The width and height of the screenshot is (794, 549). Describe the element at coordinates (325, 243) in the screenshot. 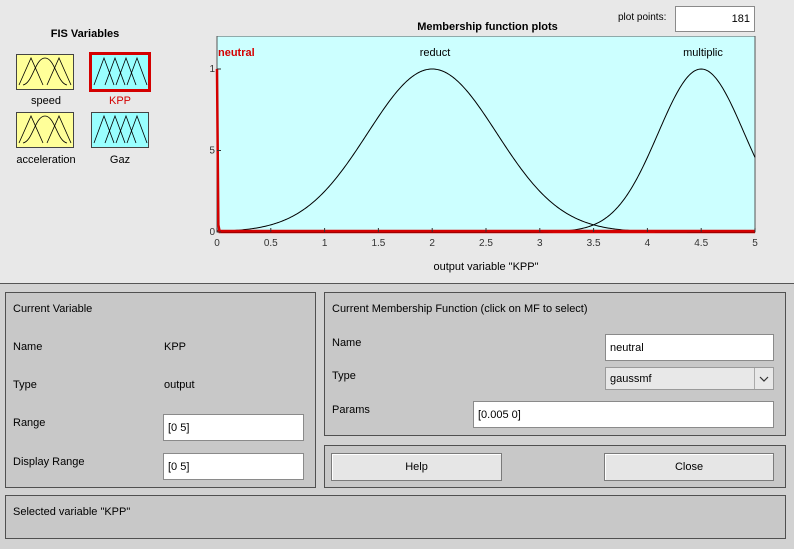

I see `x-tick-label: 1` at that location.